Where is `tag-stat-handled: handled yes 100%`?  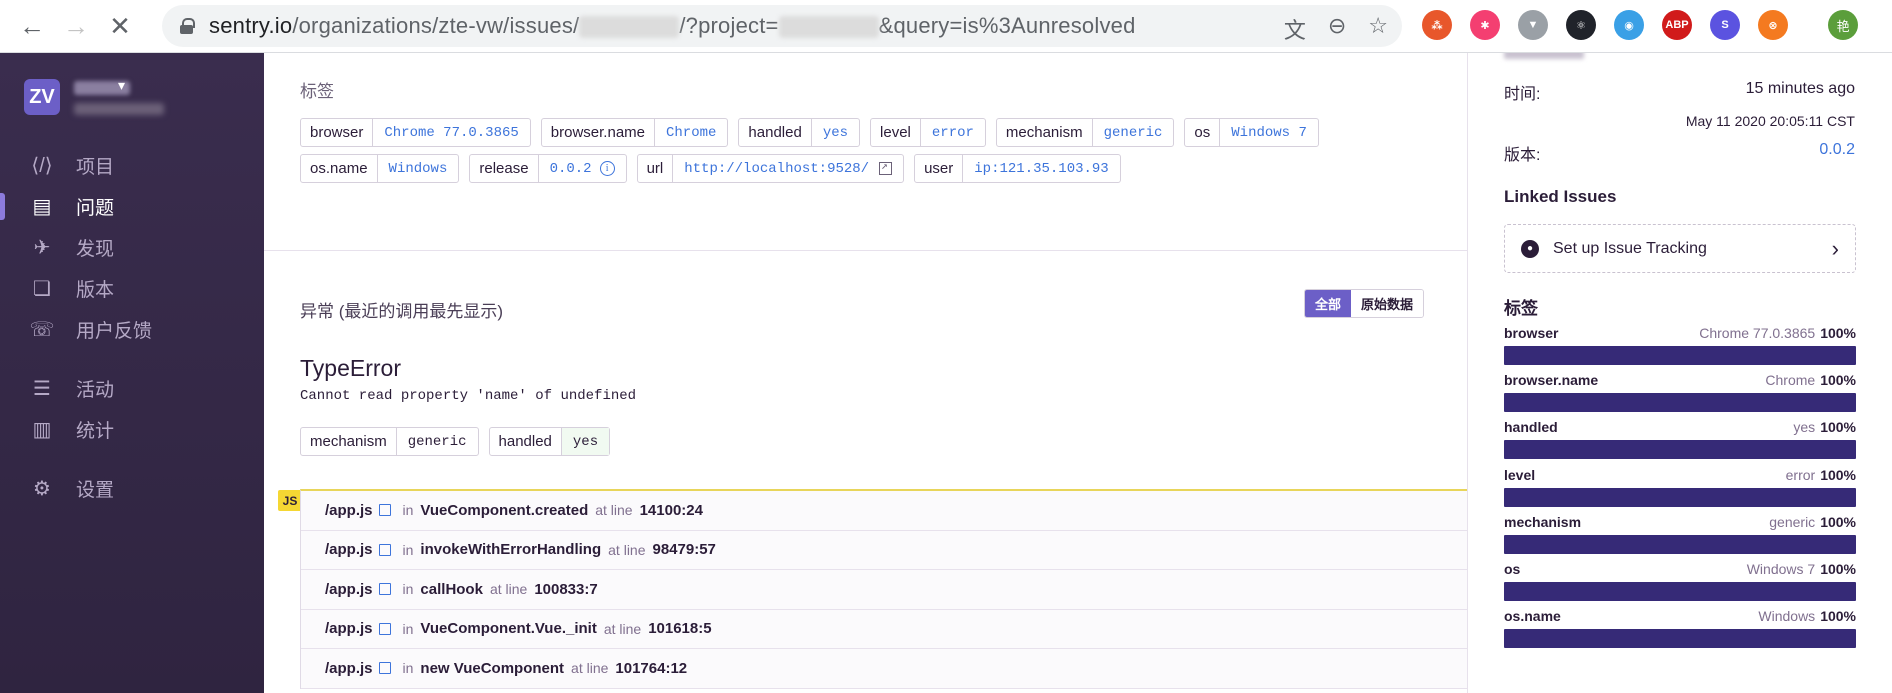
tag-stat-handled: handled yes 100% is located at coordinates (1680, 439).